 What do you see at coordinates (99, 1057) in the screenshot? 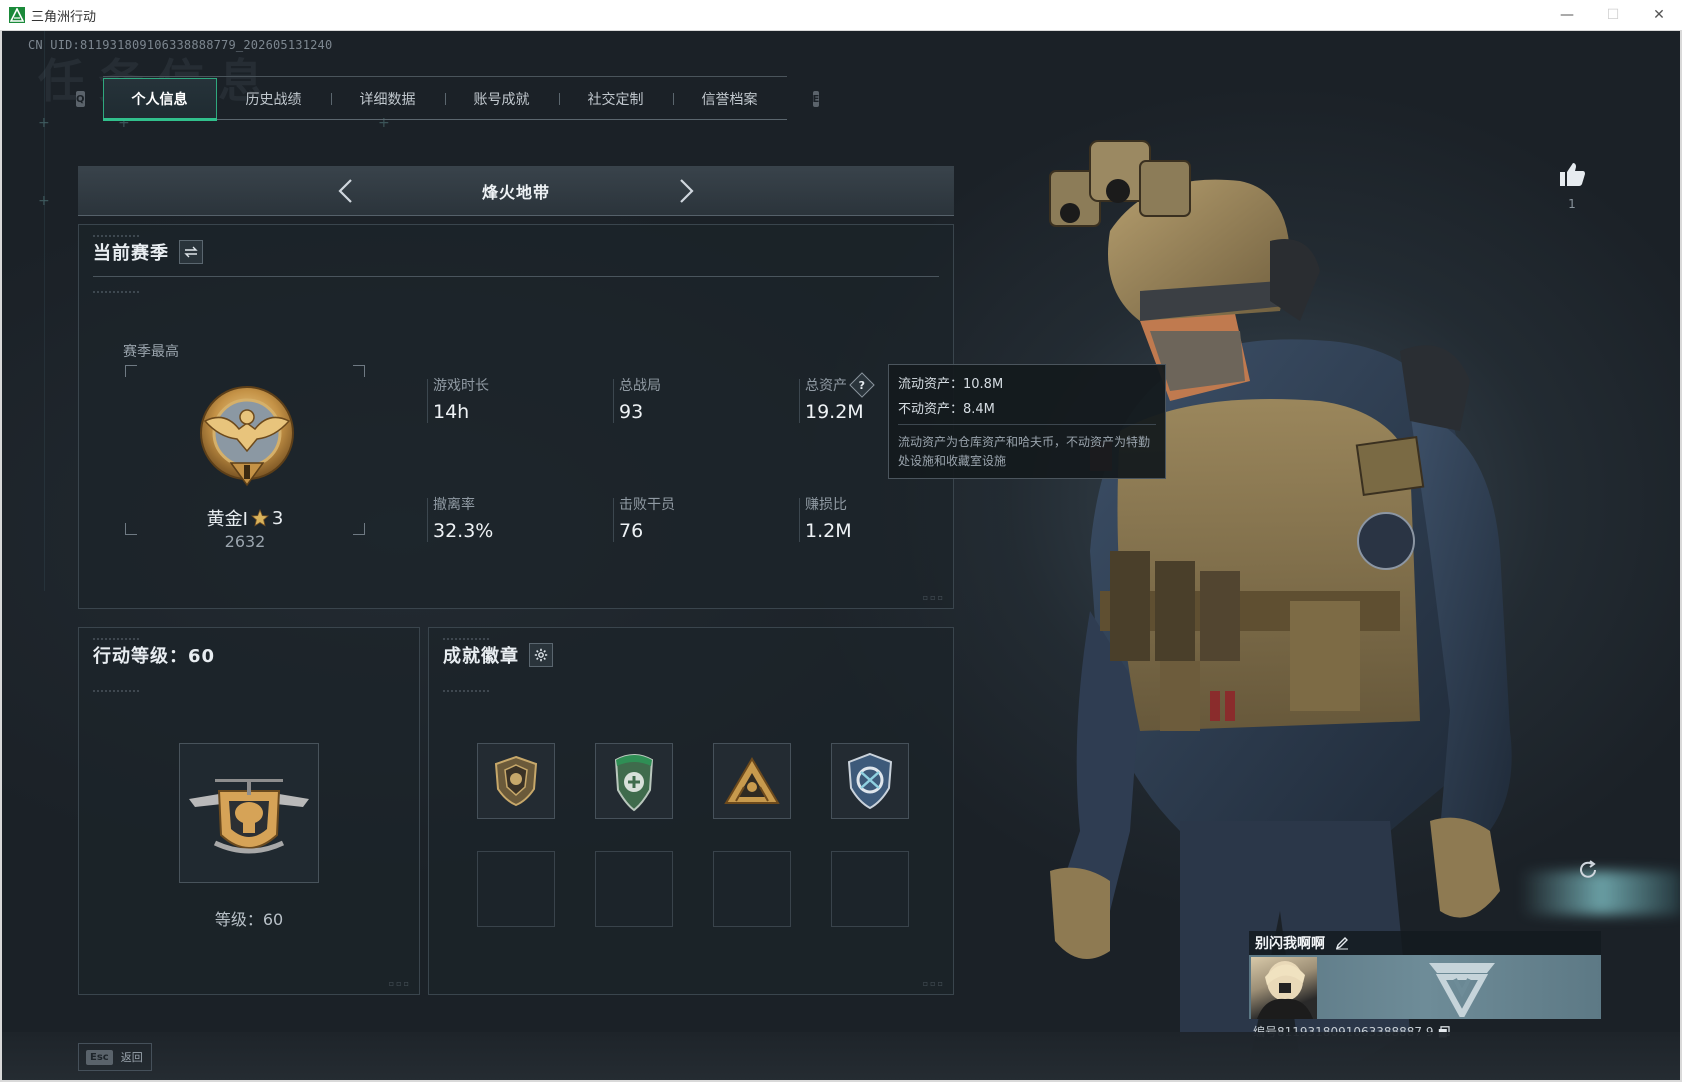
I see `esc-key-hint: Esc` at bounding box center [99, 1057].